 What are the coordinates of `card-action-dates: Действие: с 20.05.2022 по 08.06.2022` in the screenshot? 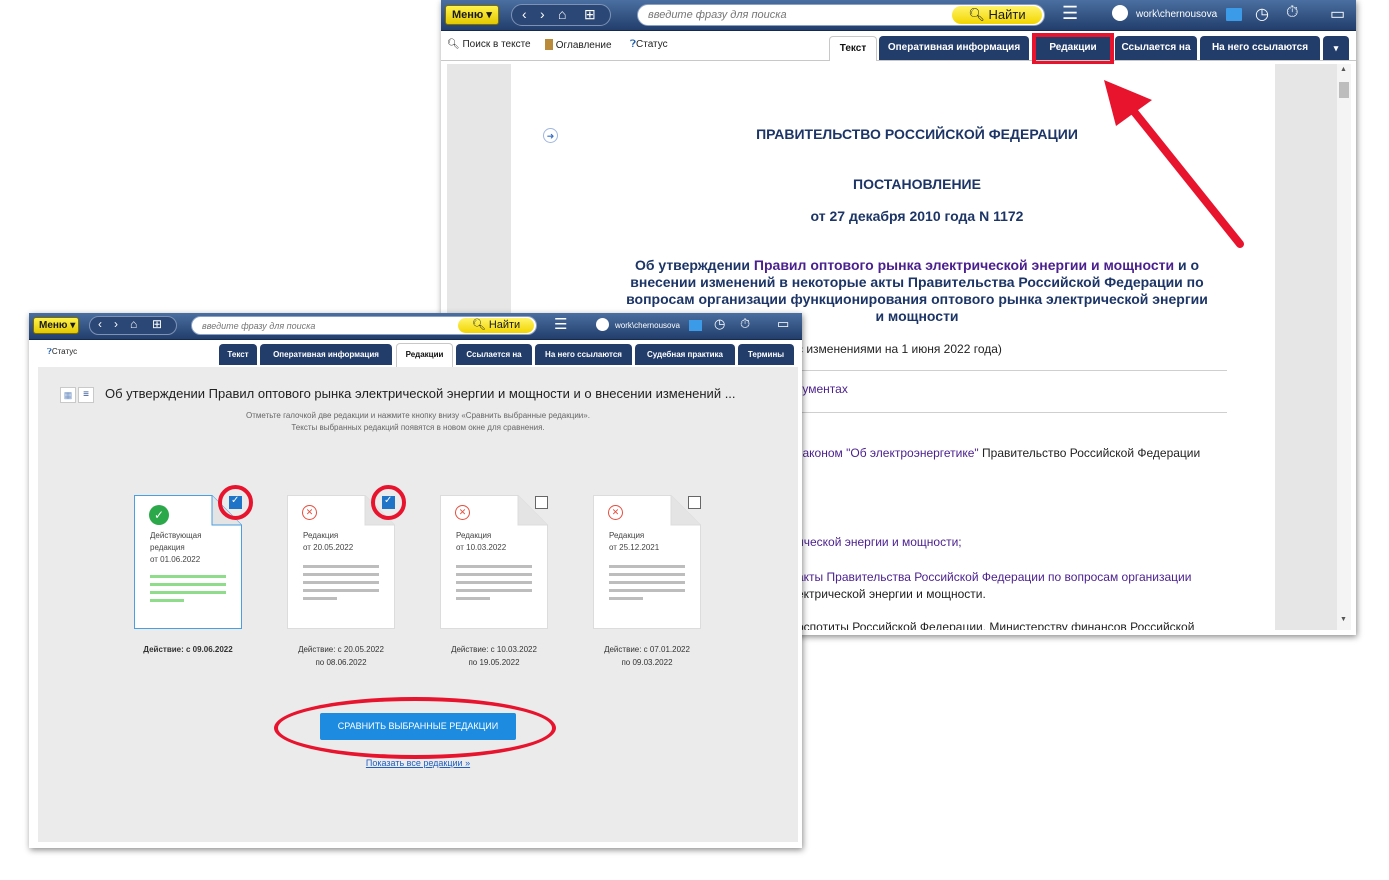 It's located at (341, 656).